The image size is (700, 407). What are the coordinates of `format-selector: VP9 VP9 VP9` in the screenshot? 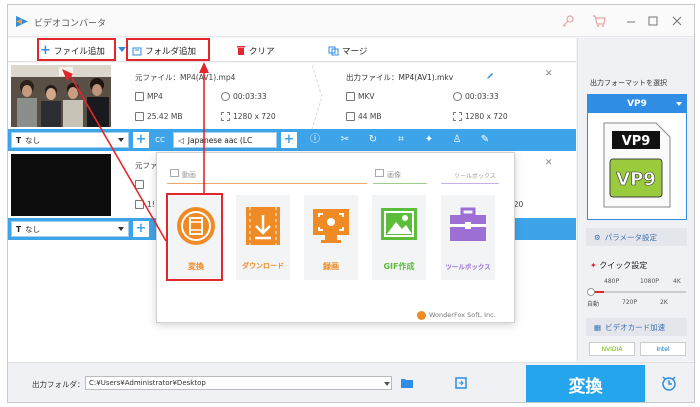 It's located at (637, 157).